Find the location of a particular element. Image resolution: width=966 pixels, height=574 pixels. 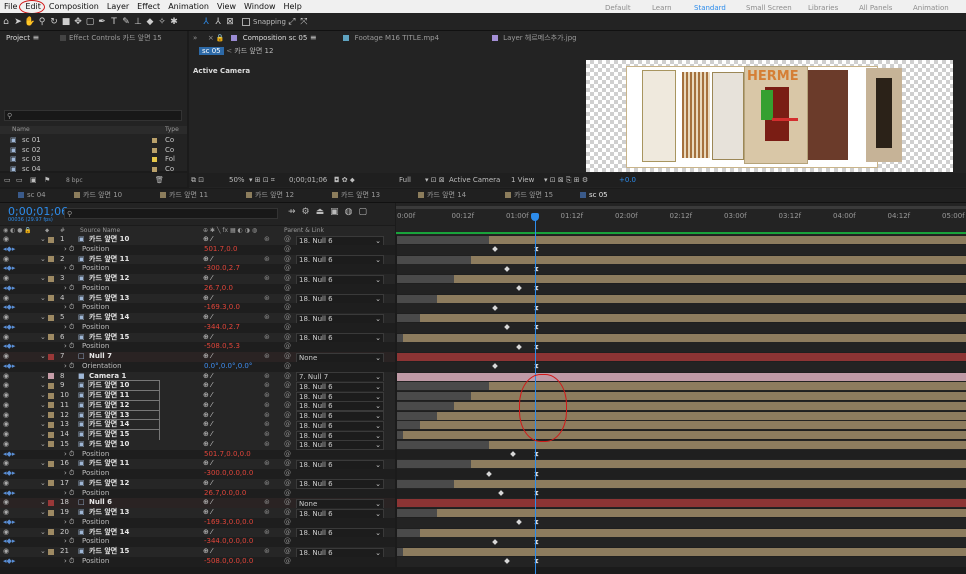

layer-row: ◉ ⌄ 12 ▣ 카드 앞면 13 ⊕ ⁄ ⊛ @18. Null 6 ⌄ is located at coordinates (197, 415).